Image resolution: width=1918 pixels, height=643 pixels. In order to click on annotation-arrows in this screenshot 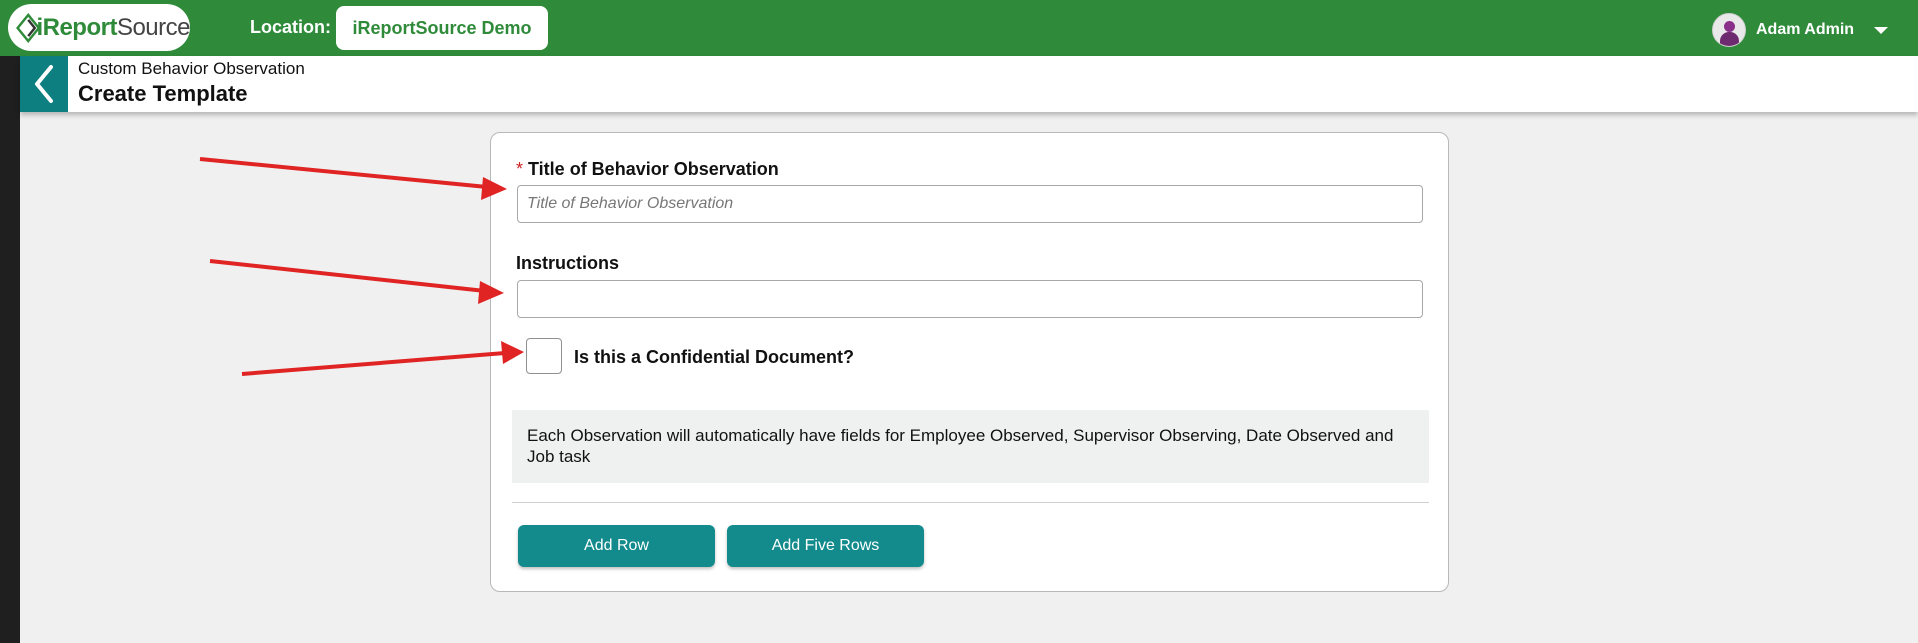, I will do `click(361, 266)`.